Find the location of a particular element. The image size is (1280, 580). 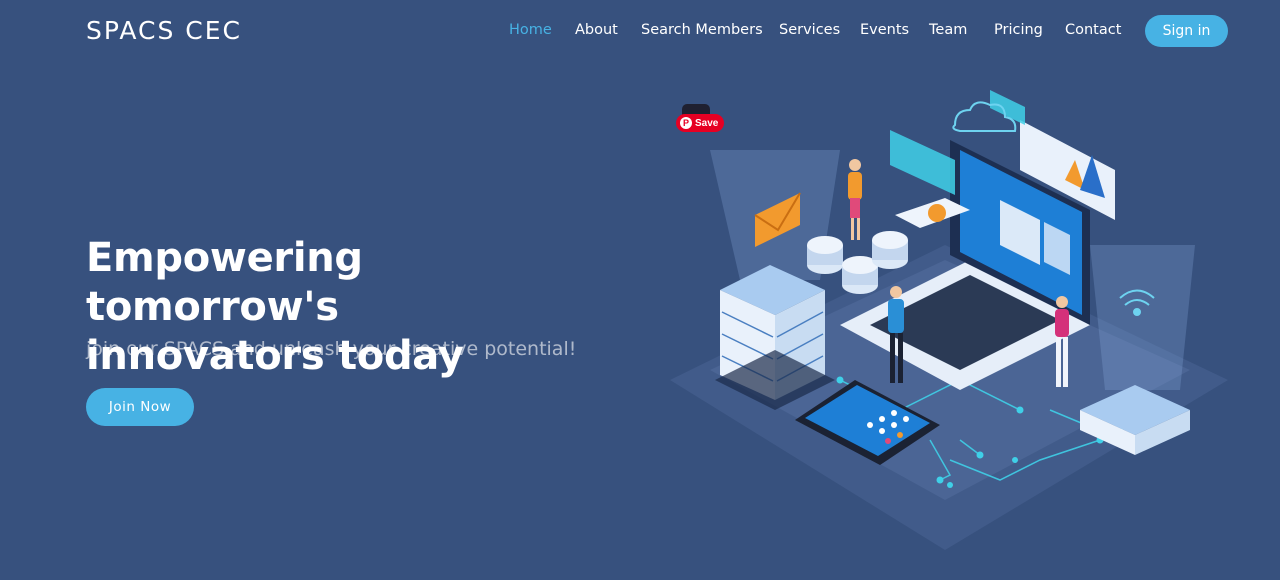

nav-events: Events is located at coordinates (884, 30).